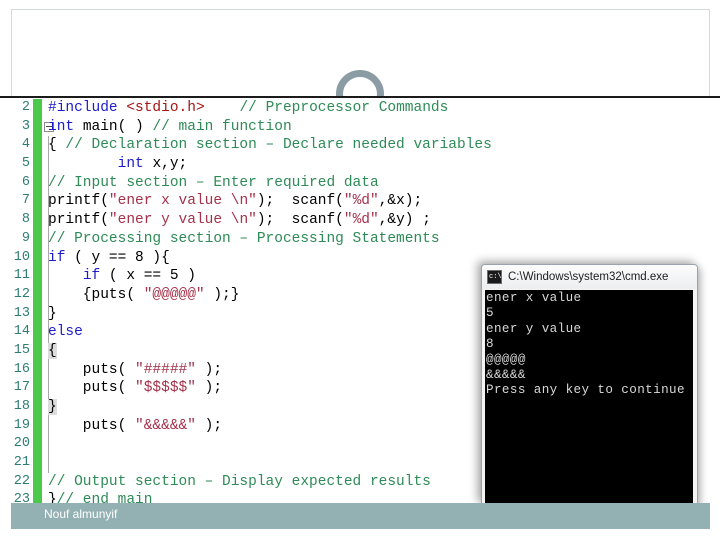  I want to click on line-number: 21, so click(21, 463).